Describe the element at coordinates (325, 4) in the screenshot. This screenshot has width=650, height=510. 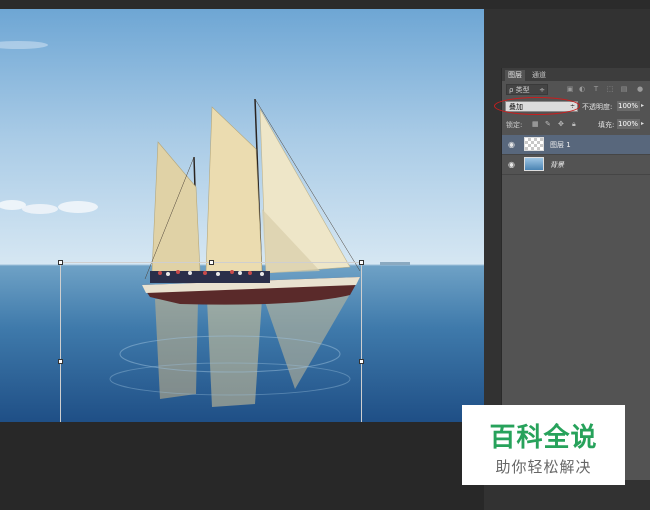
I see `top-strip` at that location.